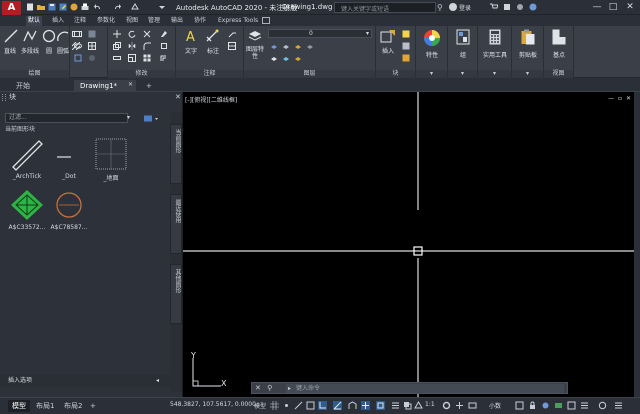  What do you see at coordinates (495, 405) in the screenshot?
I see `units-selector: 小数` at bounding box center [495, 405].